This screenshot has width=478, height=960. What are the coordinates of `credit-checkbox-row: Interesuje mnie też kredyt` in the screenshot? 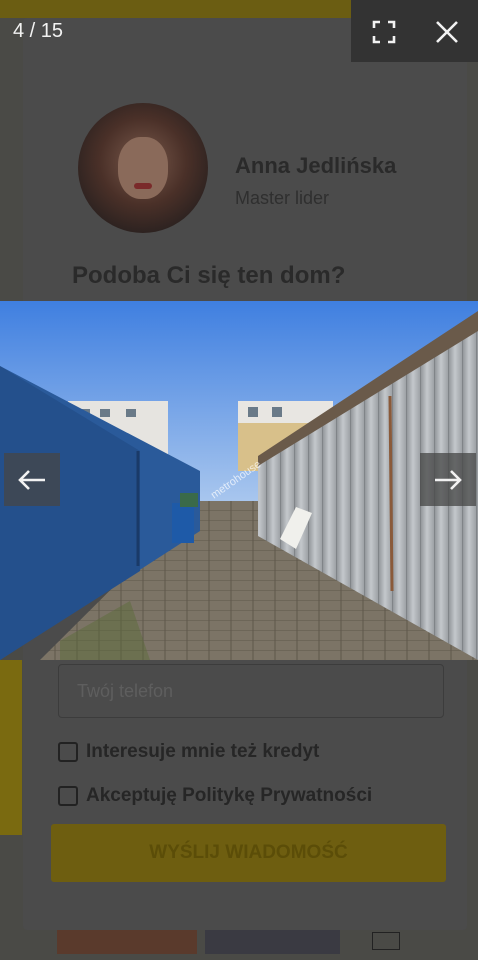 It's located at (188, 752).